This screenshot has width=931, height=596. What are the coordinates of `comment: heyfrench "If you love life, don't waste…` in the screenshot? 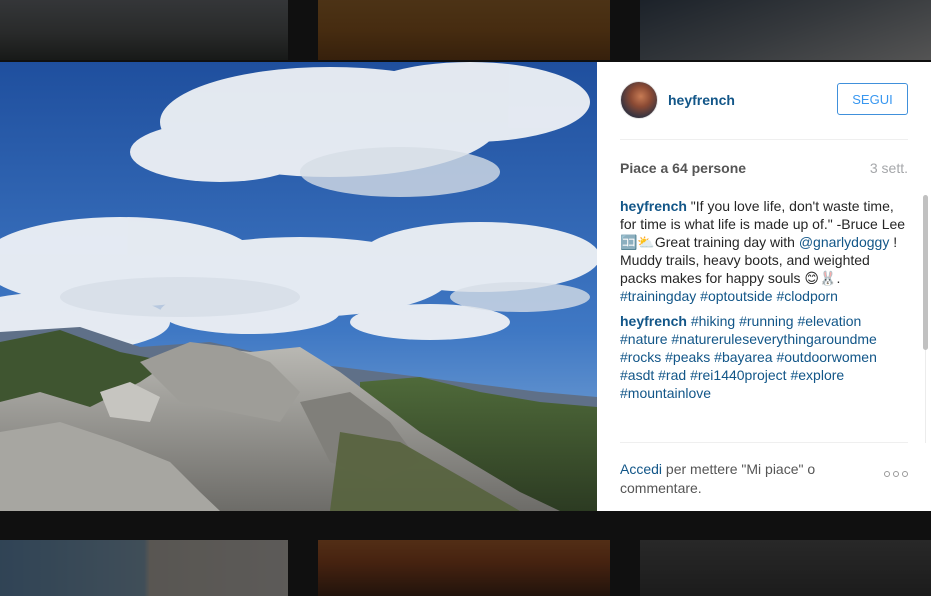 It's located at (764, 251).